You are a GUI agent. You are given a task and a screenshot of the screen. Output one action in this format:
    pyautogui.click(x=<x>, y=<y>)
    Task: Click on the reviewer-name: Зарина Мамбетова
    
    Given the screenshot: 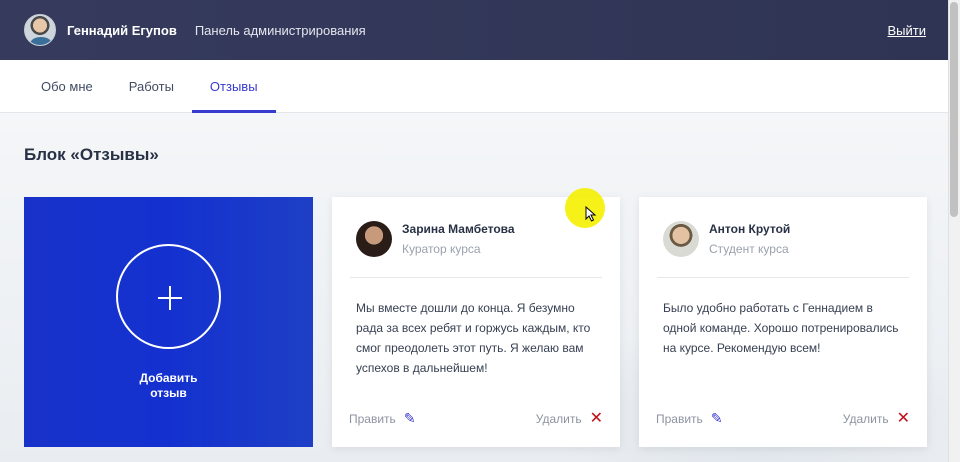 What is the action you would take?
    pyautogui.click(x=458, y=229)
    